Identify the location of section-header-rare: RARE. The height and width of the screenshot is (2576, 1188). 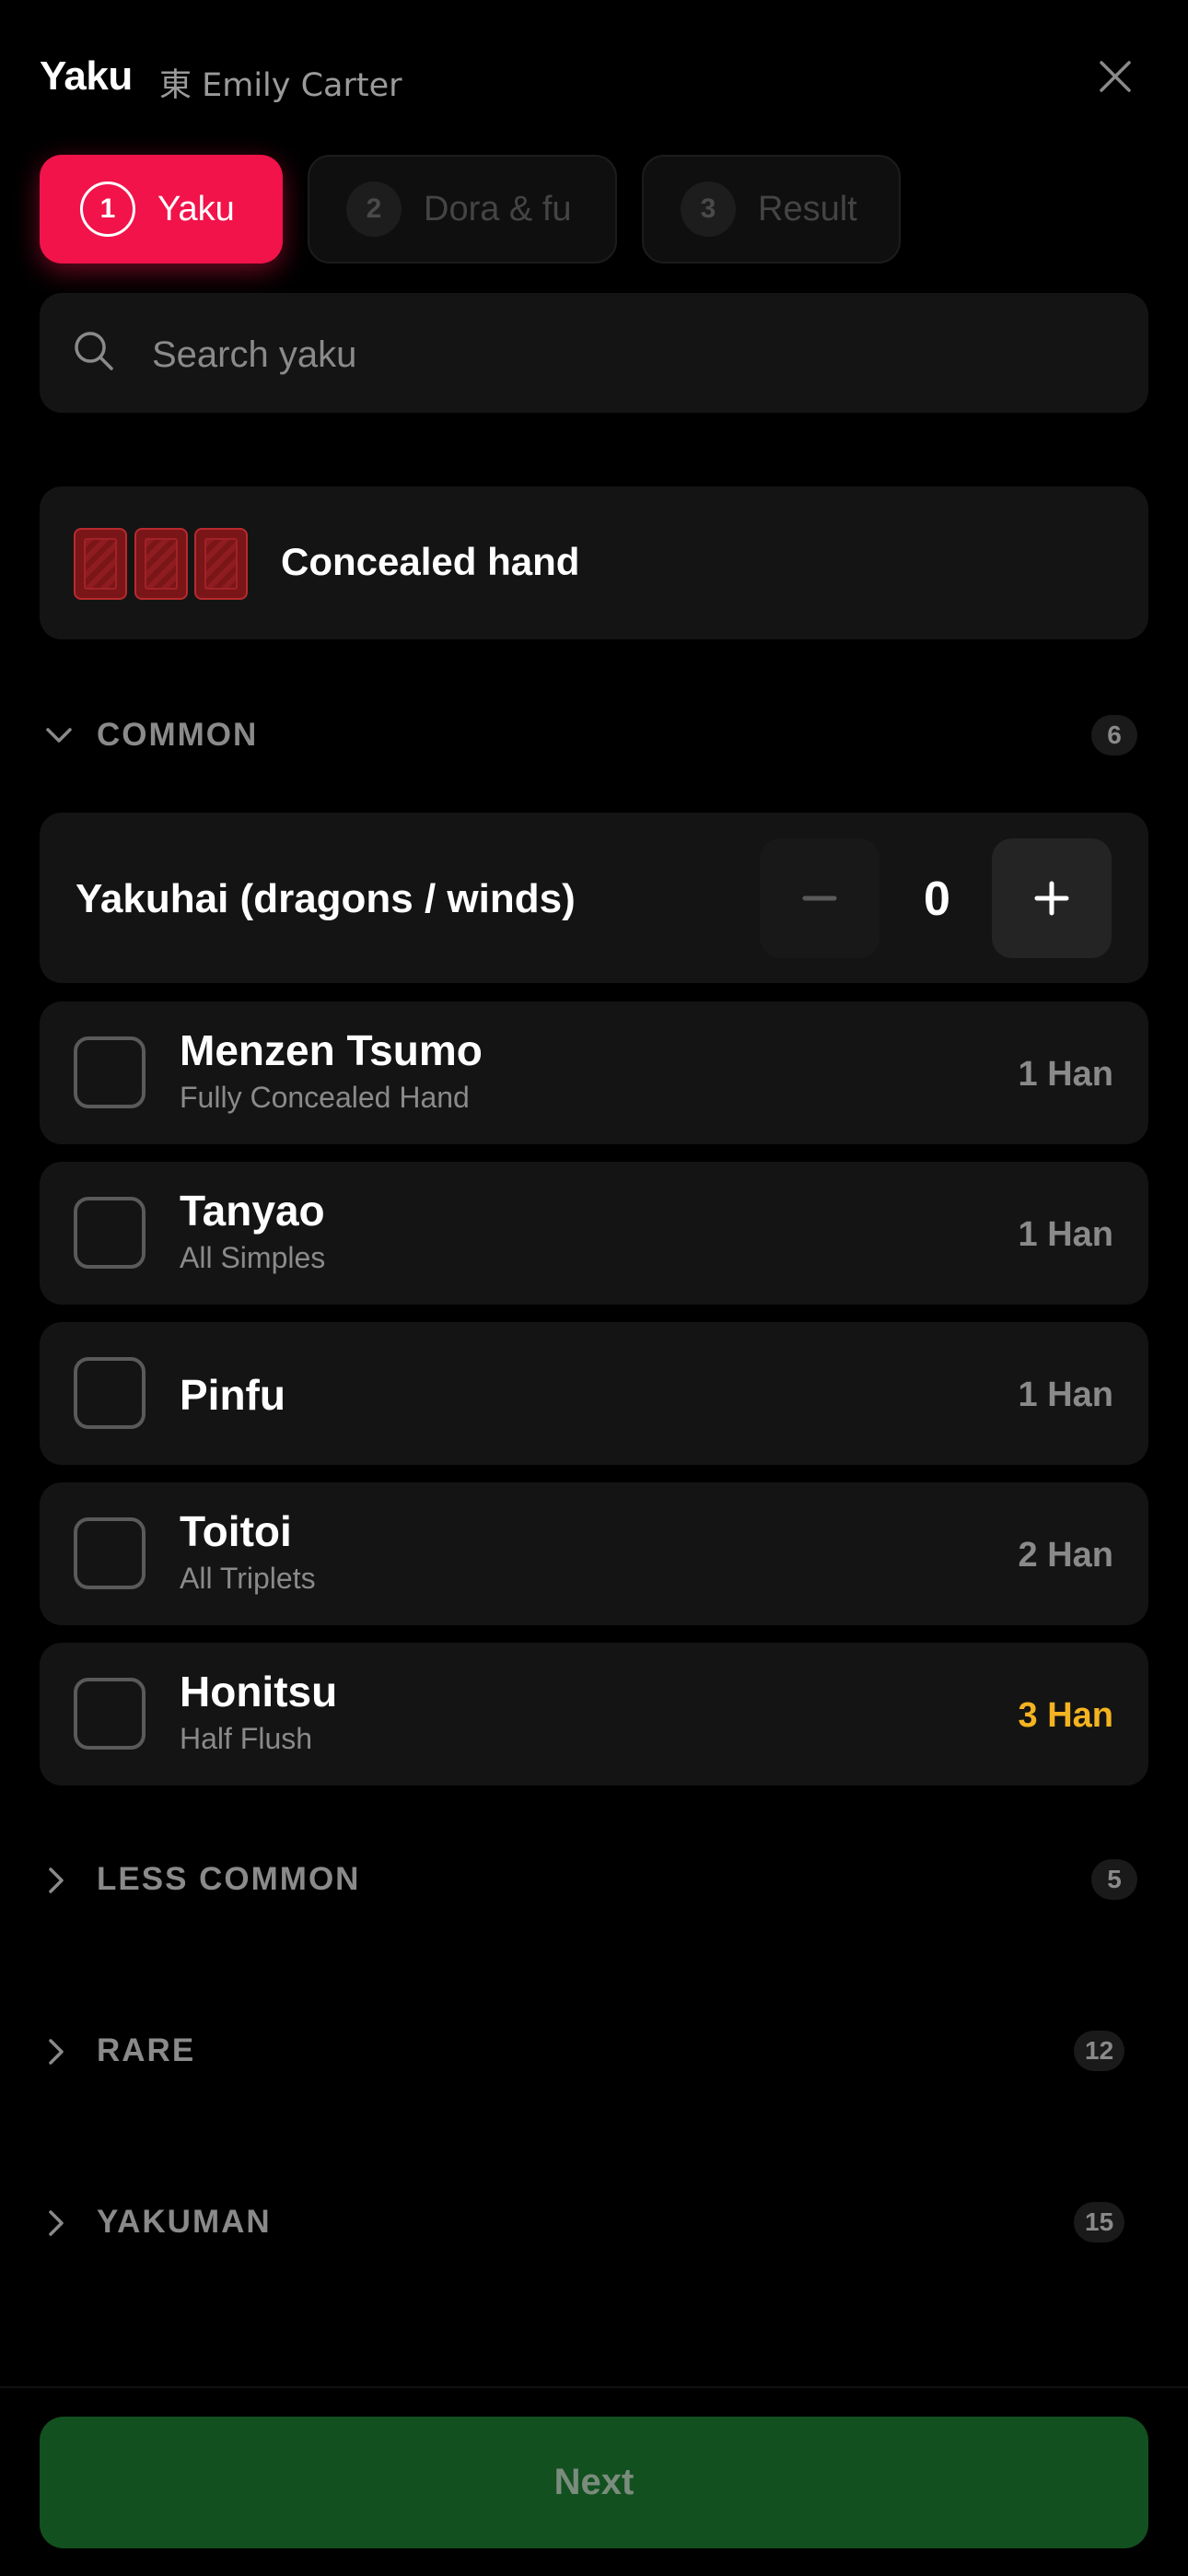
(146, 2050).